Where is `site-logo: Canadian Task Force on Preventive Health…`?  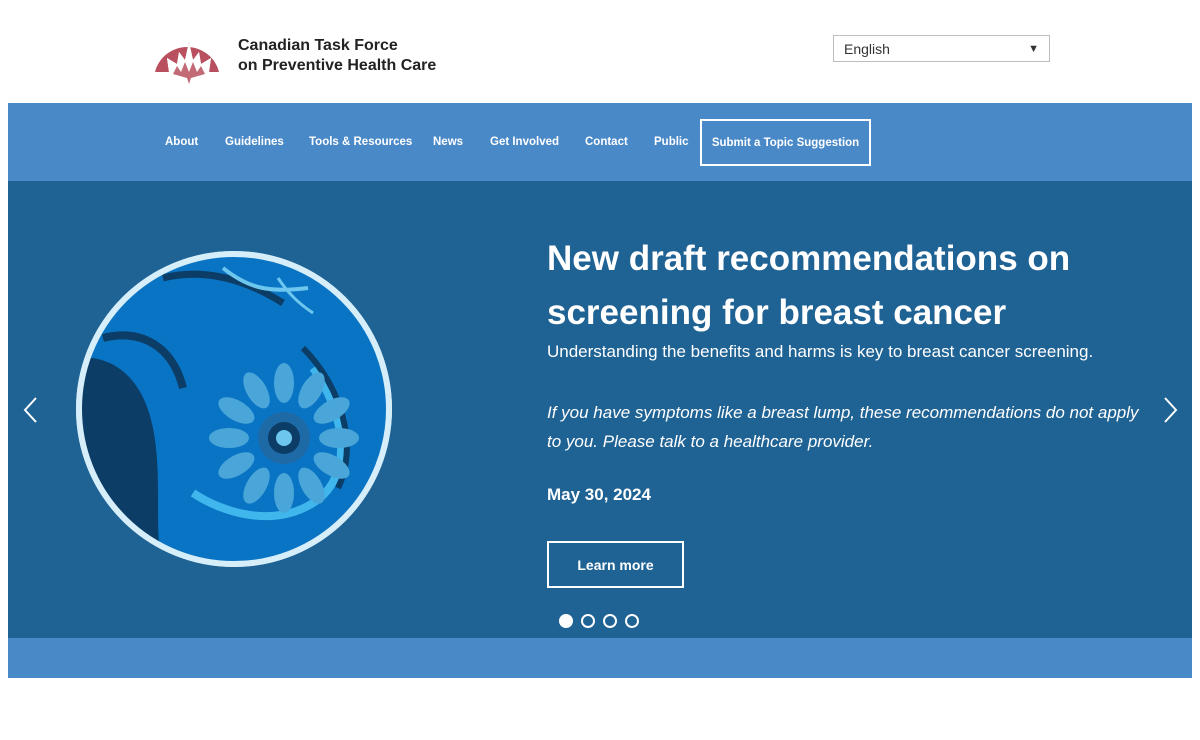
site-logo: Canadian Task Force on Preventive Health… is located at coordinates (301, 56).